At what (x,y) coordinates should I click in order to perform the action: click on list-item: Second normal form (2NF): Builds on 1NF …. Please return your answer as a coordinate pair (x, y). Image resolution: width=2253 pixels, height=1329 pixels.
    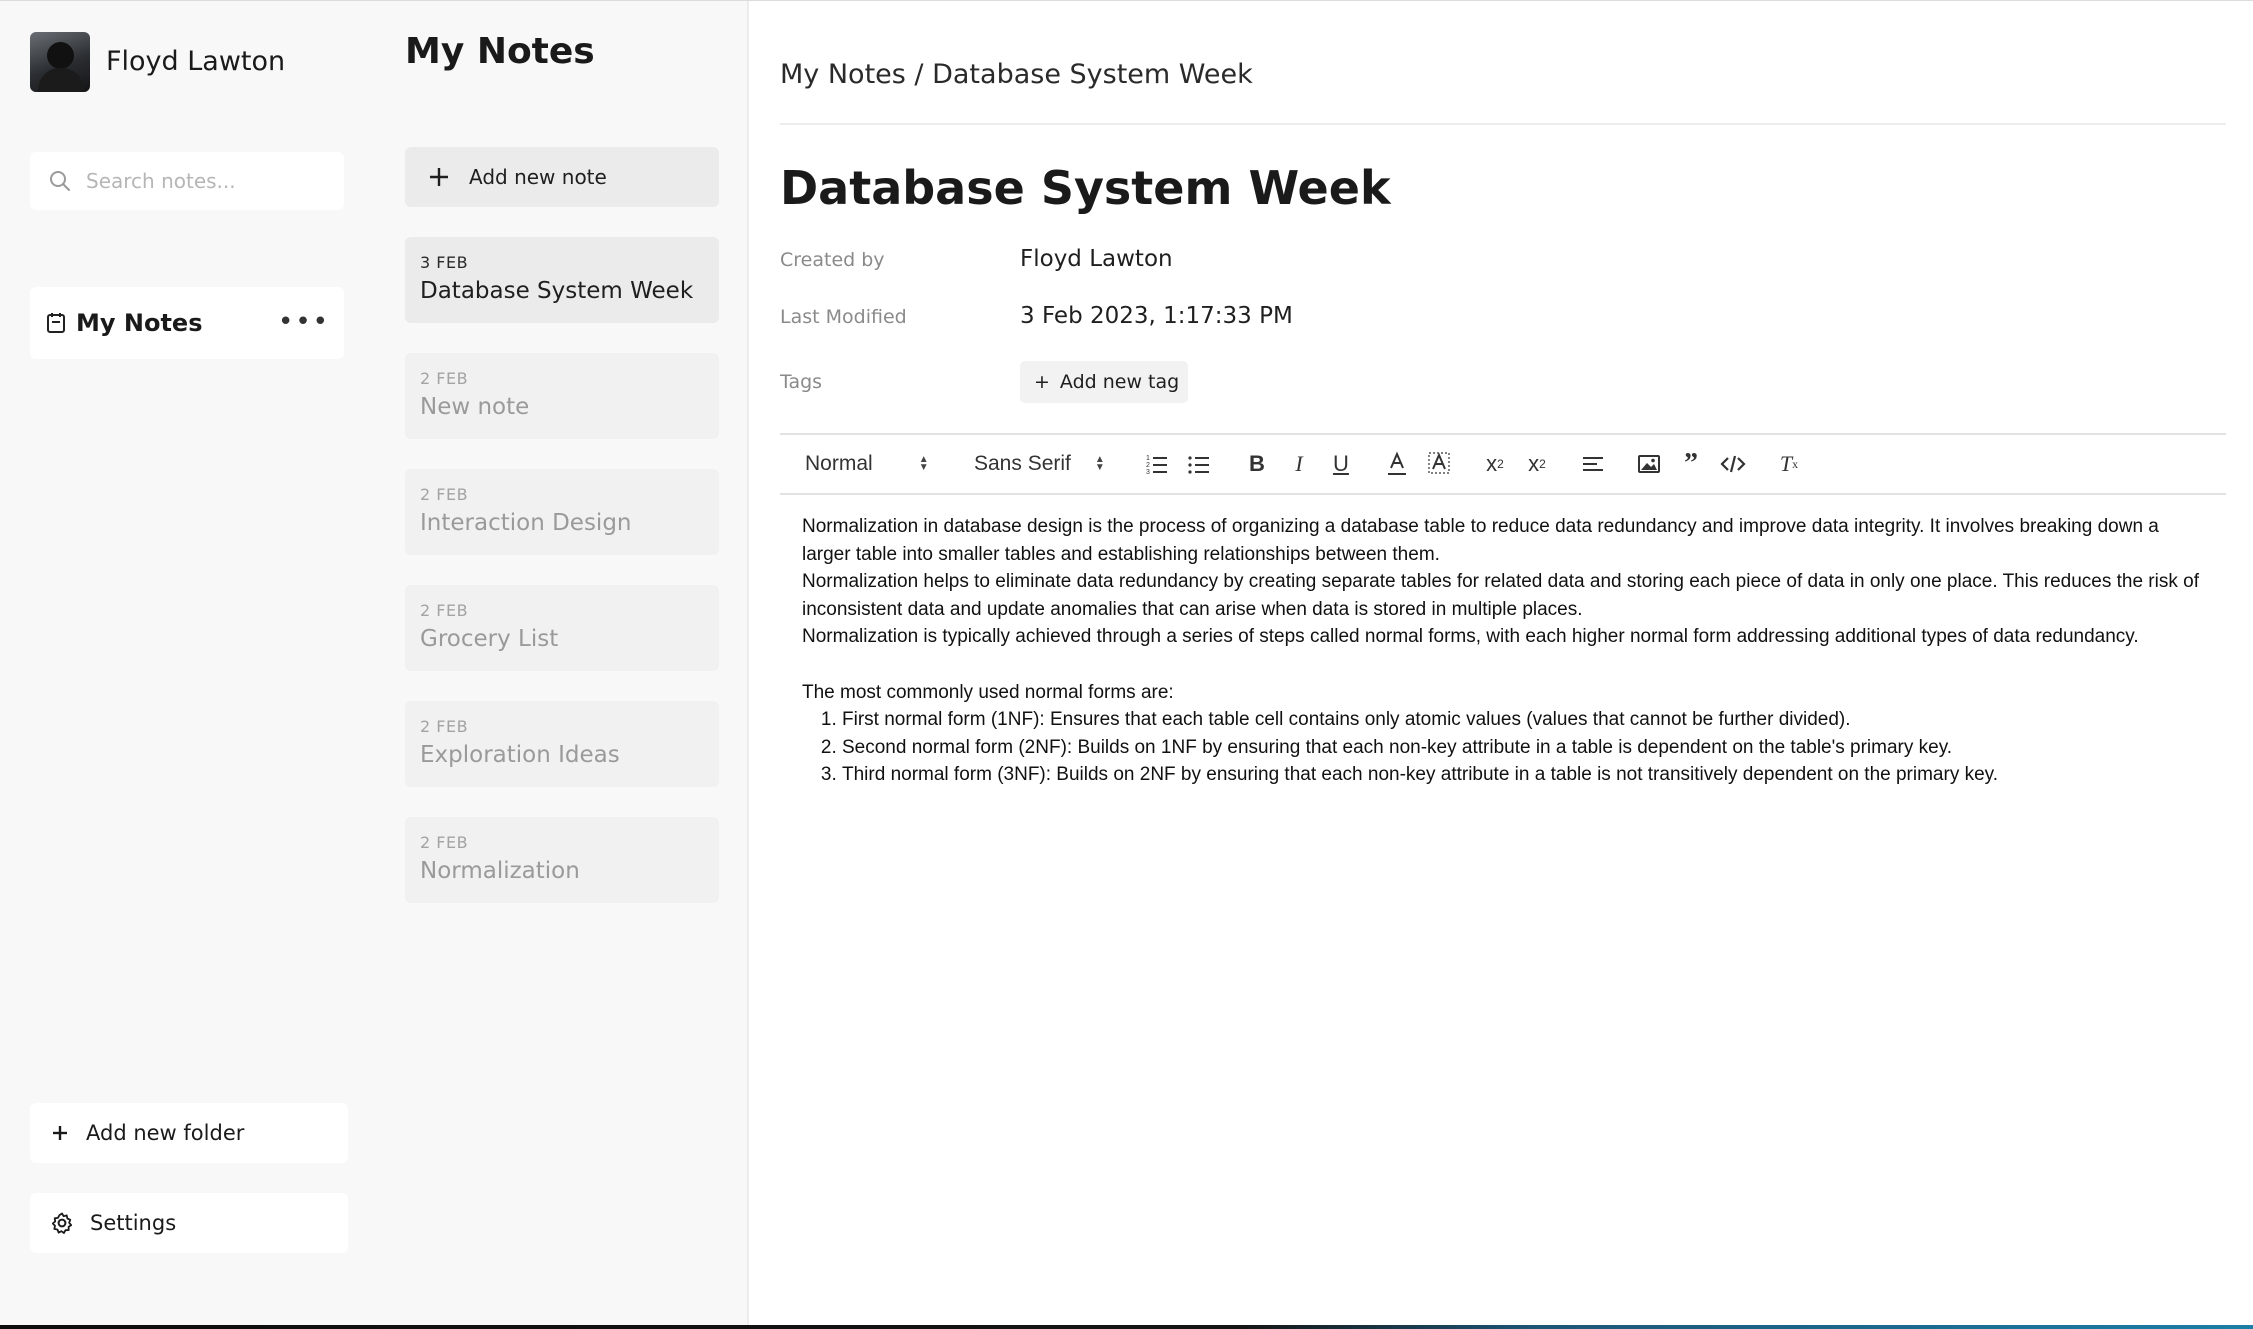
    Looking at the image, I should click on (1527, 748).